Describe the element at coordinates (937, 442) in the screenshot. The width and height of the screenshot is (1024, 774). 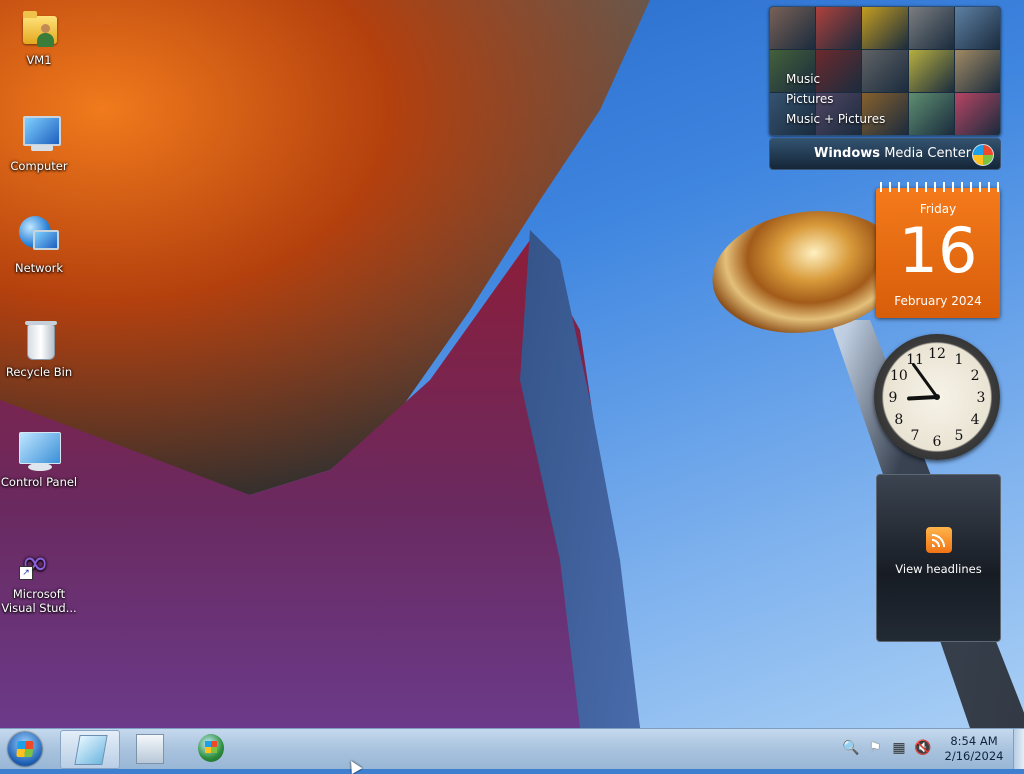
I see `clock-number: 6` at that location.